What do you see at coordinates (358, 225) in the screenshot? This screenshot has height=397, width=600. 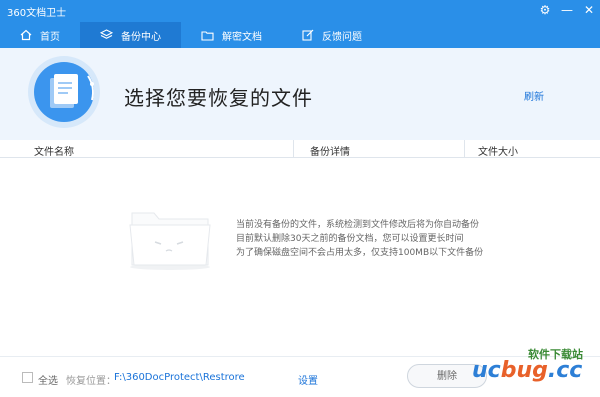 I see `empty-state-line: 当前没有备份的文件，系统检测到文件修改后将为你自动备份` at bounding box center [358, 225].